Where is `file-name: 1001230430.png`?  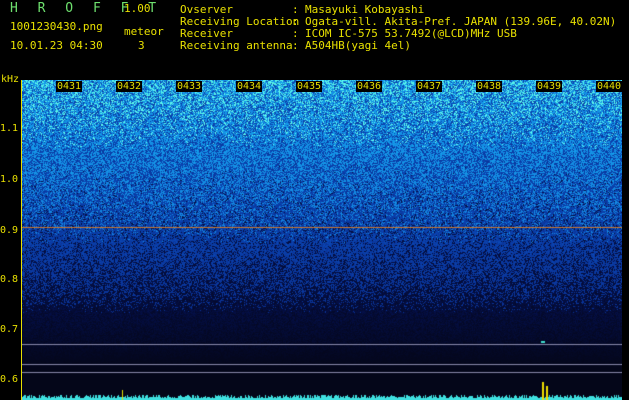
file-name: 1001230430.png is located at coordinates (56, 26).